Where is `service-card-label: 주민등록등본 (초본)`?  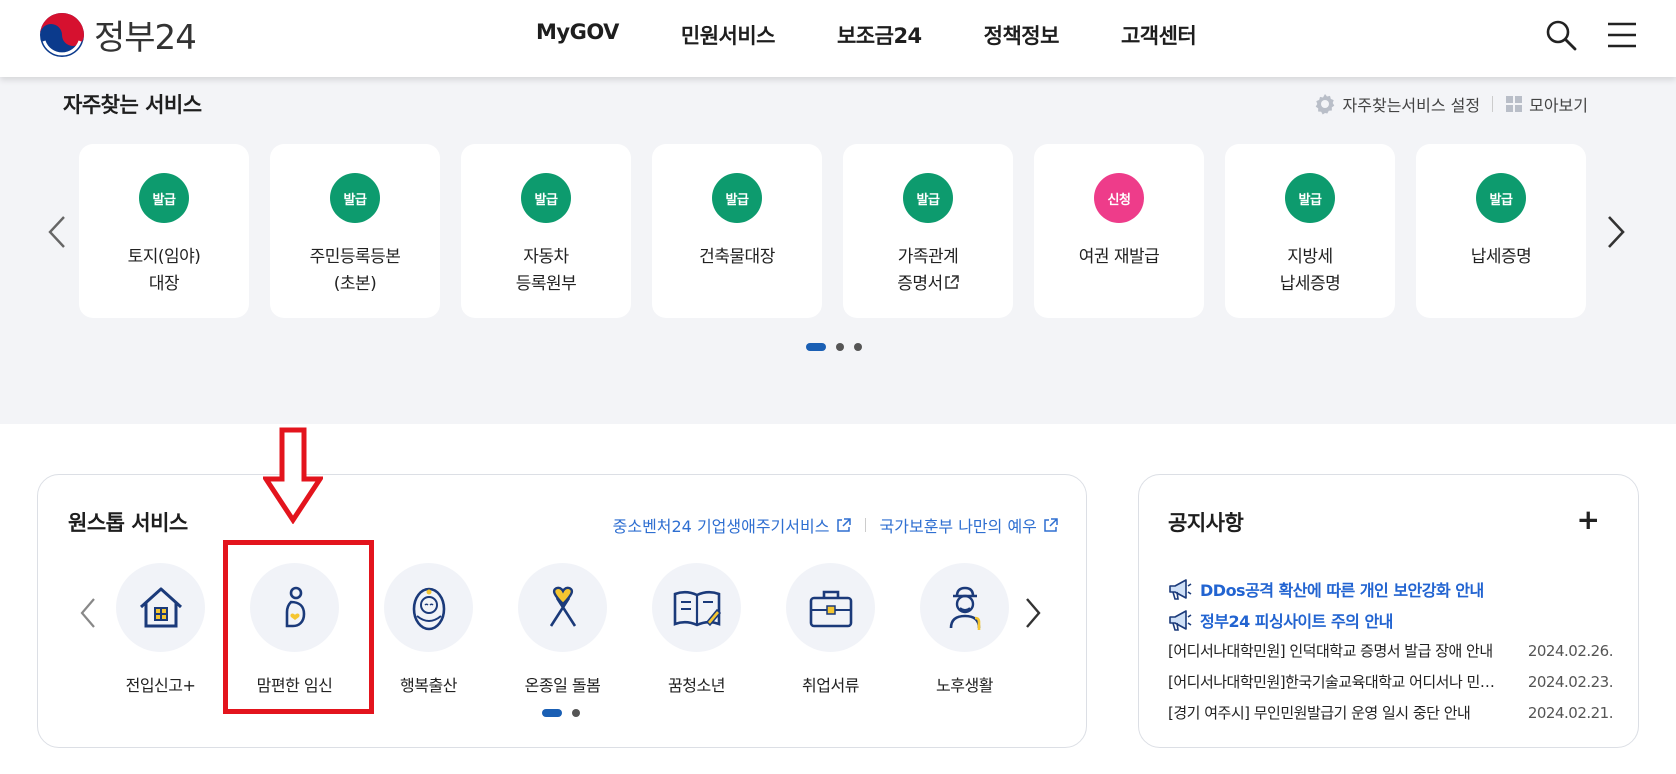 service-card-label: 주민등록등본 (초본) is located at coordinates (355, 270).